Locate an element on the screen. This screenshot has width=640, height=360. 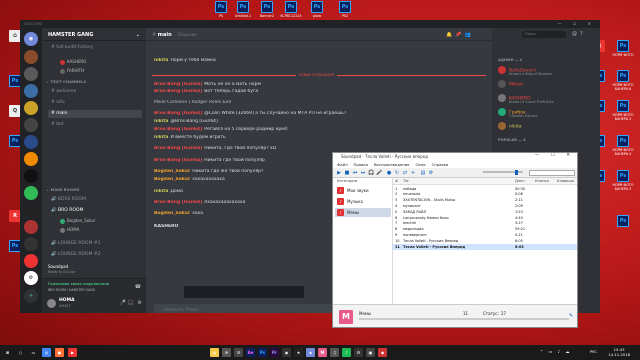
search-input: Поиск is located at coordinates (544, 34).